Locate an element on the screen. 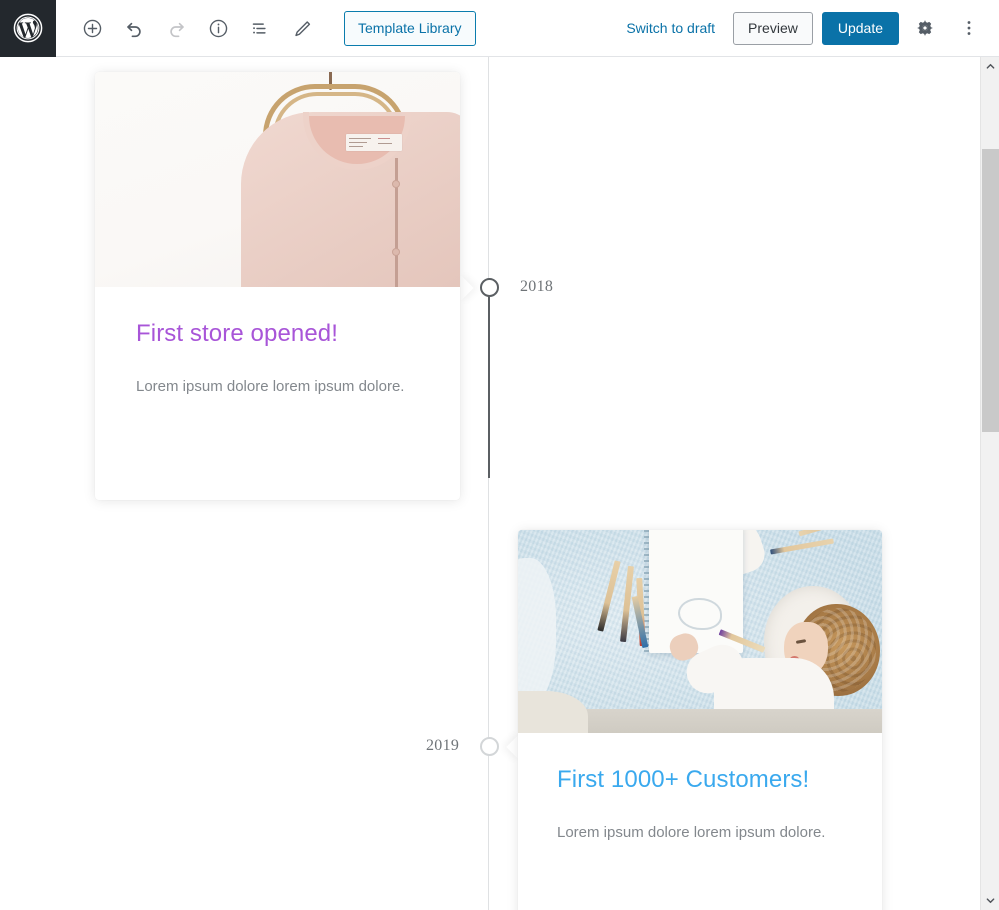  timeline-card-image-2019 is located at coordinates (700, 631).